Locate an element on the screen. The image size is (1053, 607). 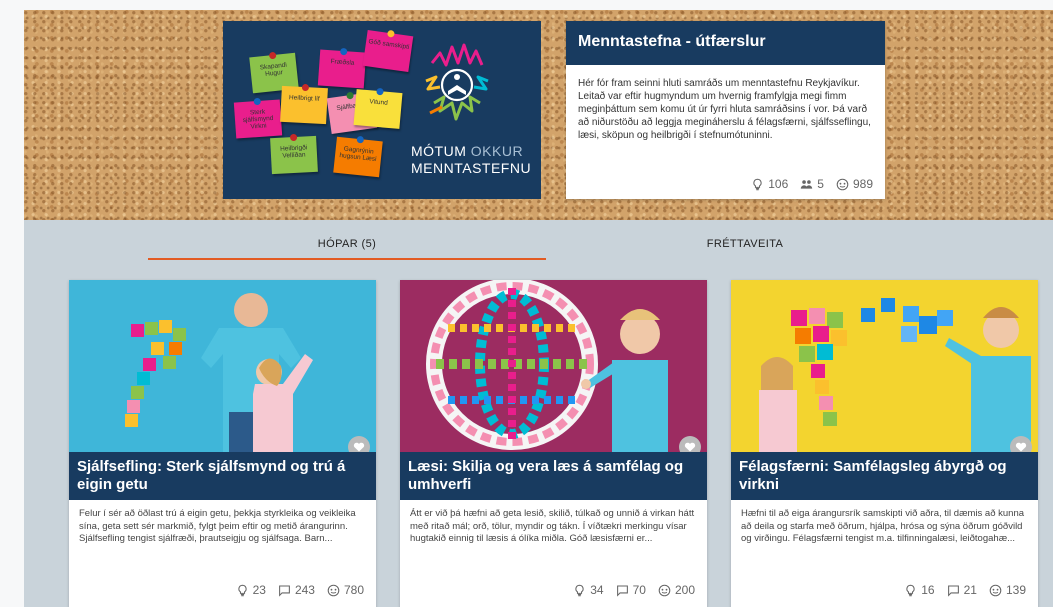
card-stats: 34 70 200 is located at coordinates (634, 590).